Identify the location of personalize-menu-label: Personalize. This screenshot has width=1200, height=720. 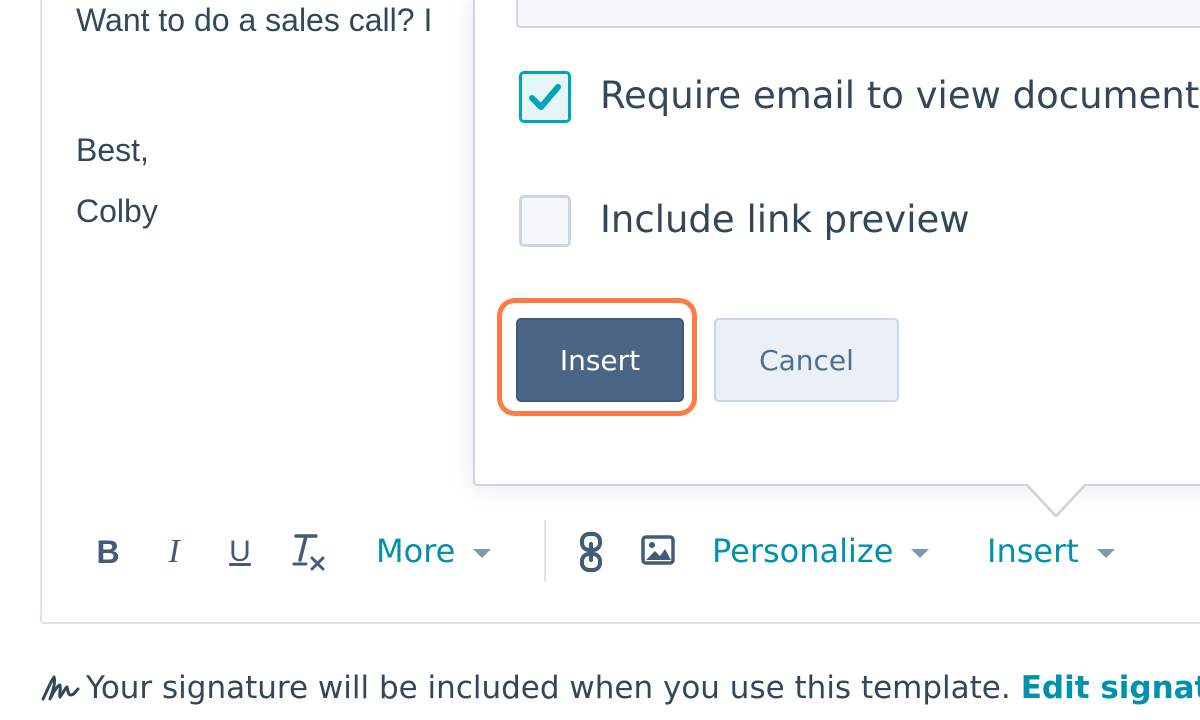
(803, 551).